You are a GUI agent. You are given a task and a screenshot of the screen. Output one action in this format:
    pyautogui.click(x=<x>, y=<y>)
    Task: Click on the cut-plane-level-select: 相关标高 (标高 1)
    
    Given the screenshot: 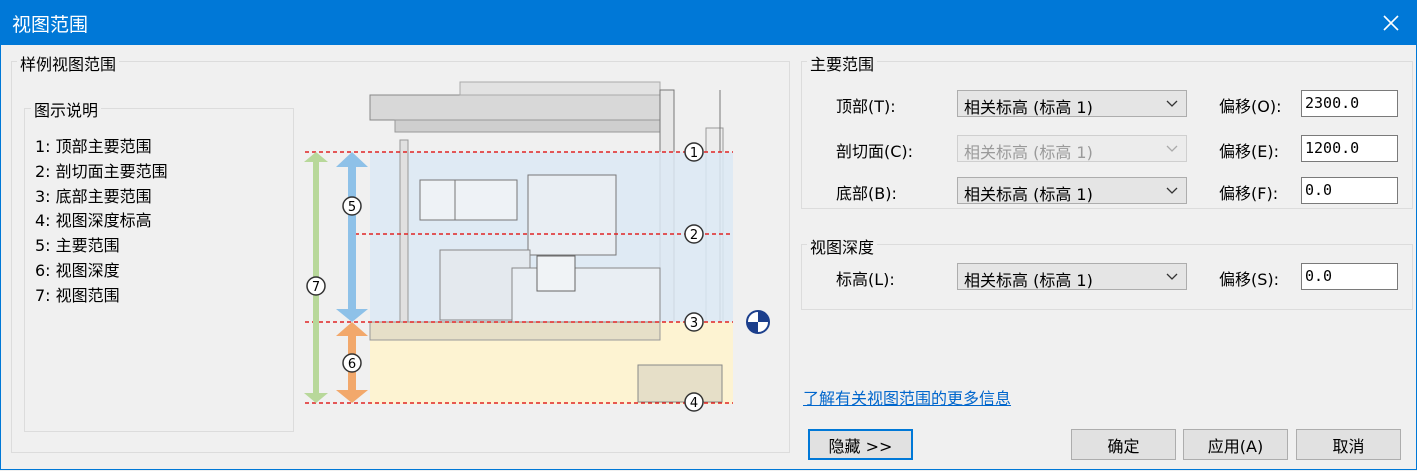 What is the action you would take?
    pyautogui.click(x=1072, y=148)
    